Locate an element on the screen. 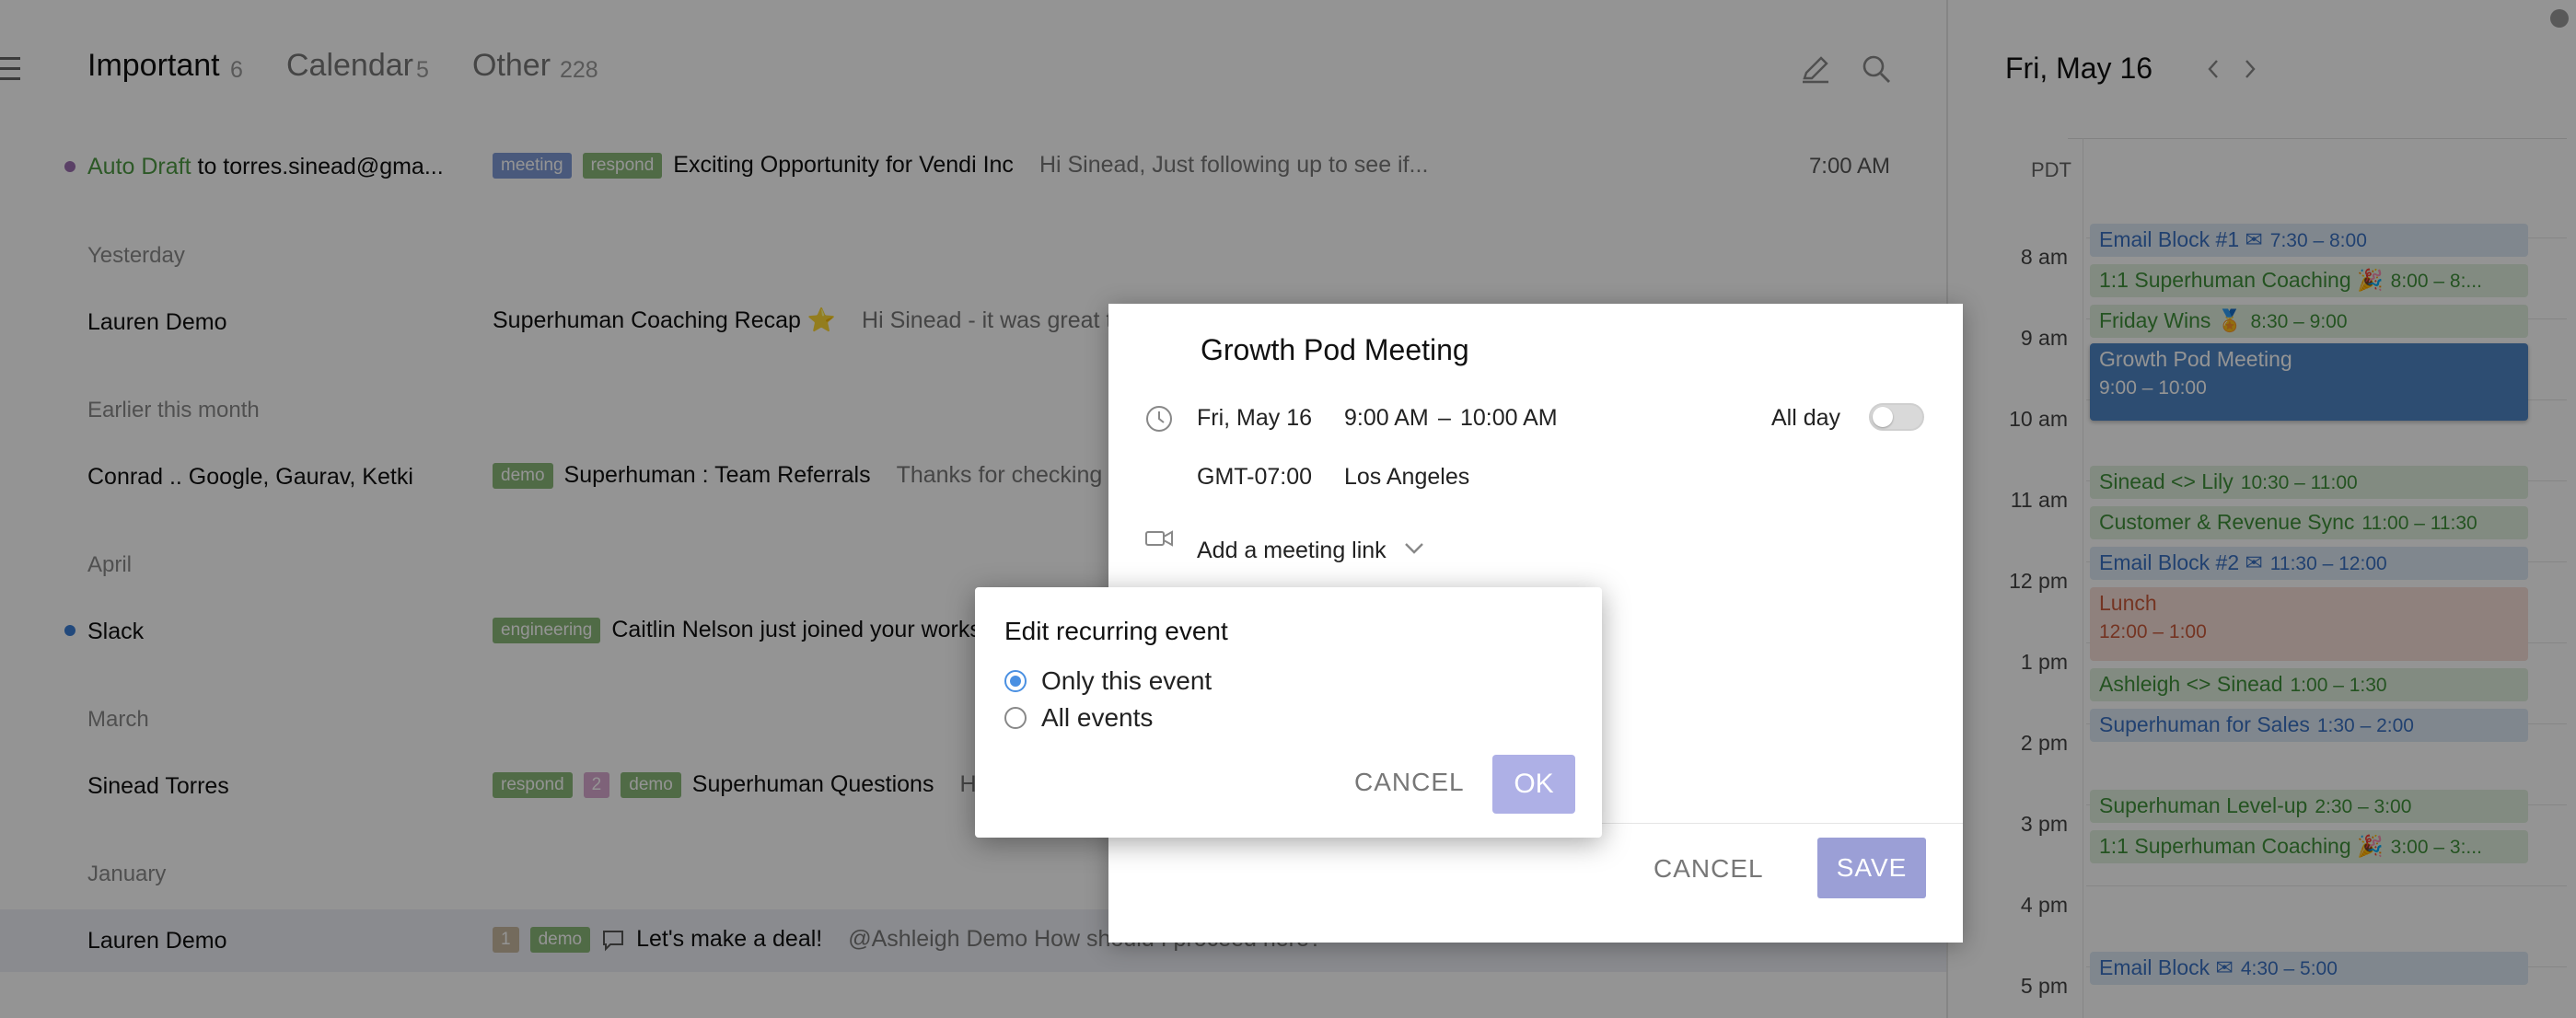 The height and width of the screenshot is (1018, 2576). event-save-button: SAVE is located at coordinates (1871, 868).